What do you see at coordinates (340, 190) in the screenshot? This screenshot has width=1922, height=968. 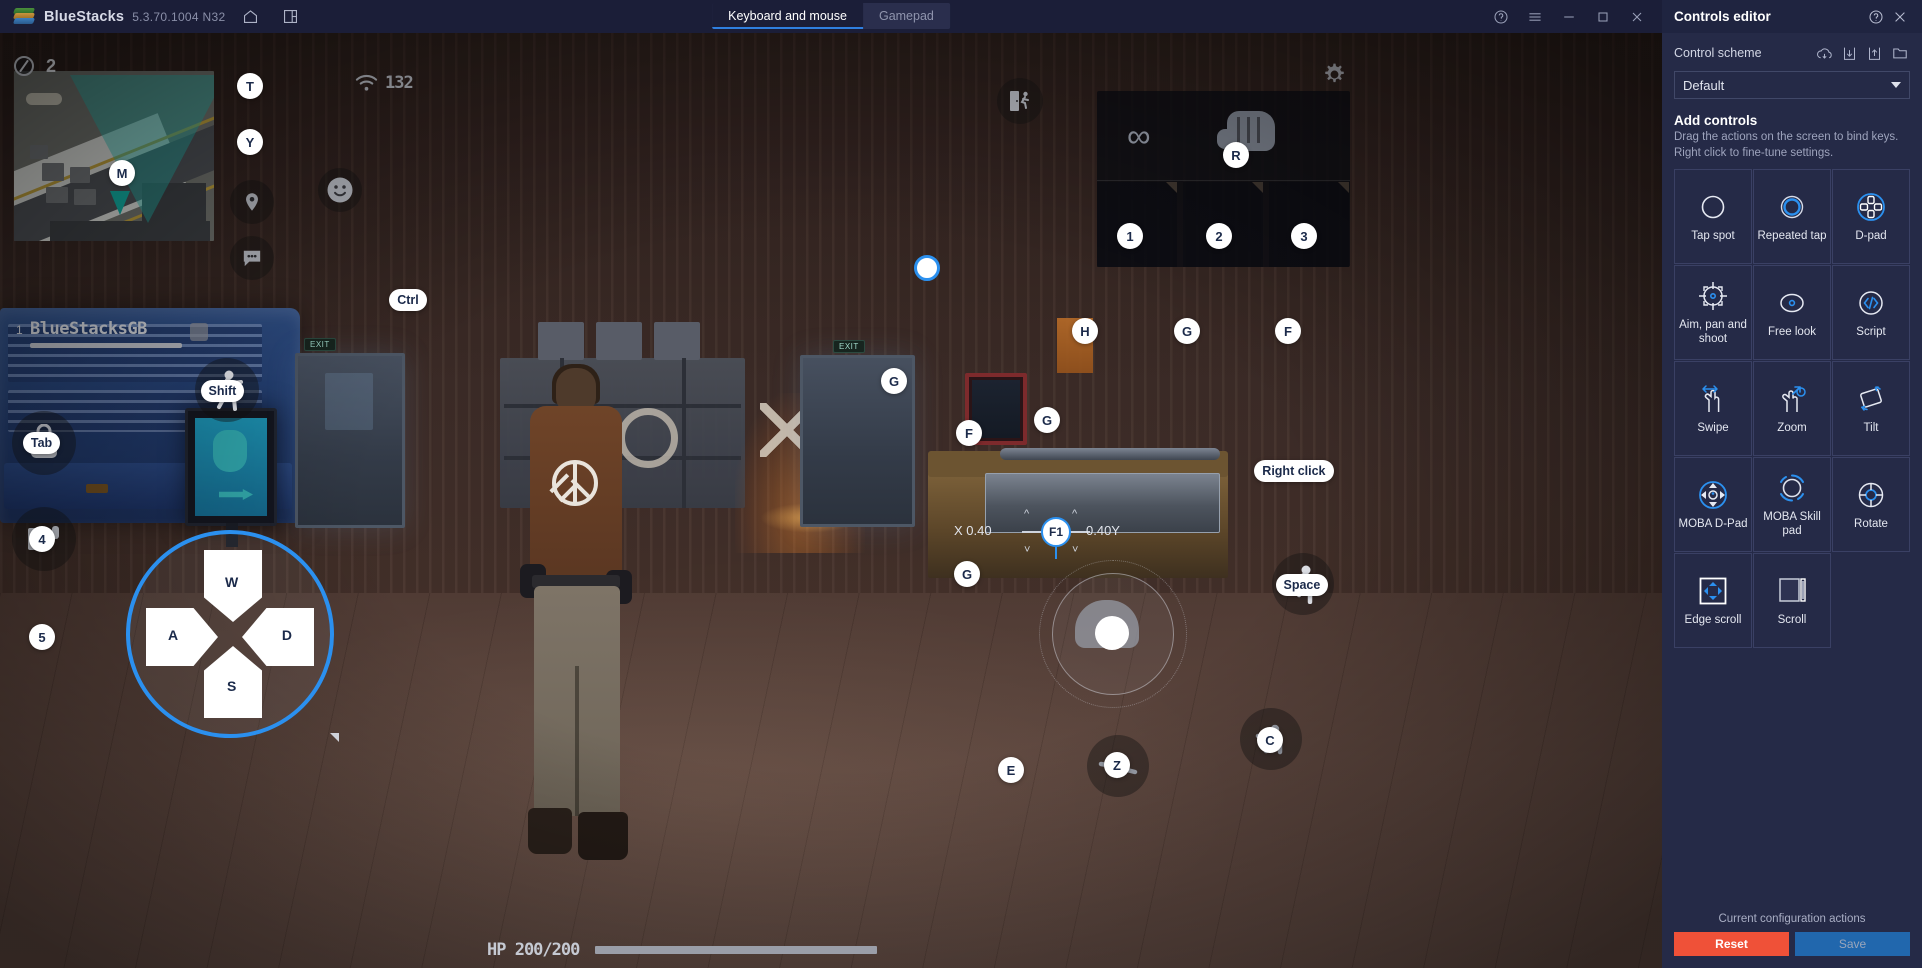 I see `emoji-icon` at bounding box center [340, 190].